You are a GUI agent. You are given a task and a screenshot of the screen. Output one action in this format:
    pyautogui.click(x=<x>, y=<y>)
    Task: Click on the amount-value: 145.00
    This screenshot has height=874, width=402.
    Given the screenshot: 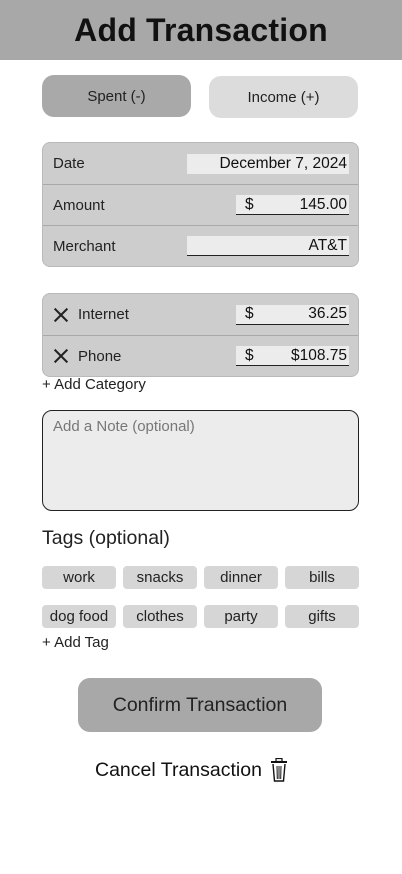 What is the action you would take?
    pyautogui.click(x=323, y=204)
    